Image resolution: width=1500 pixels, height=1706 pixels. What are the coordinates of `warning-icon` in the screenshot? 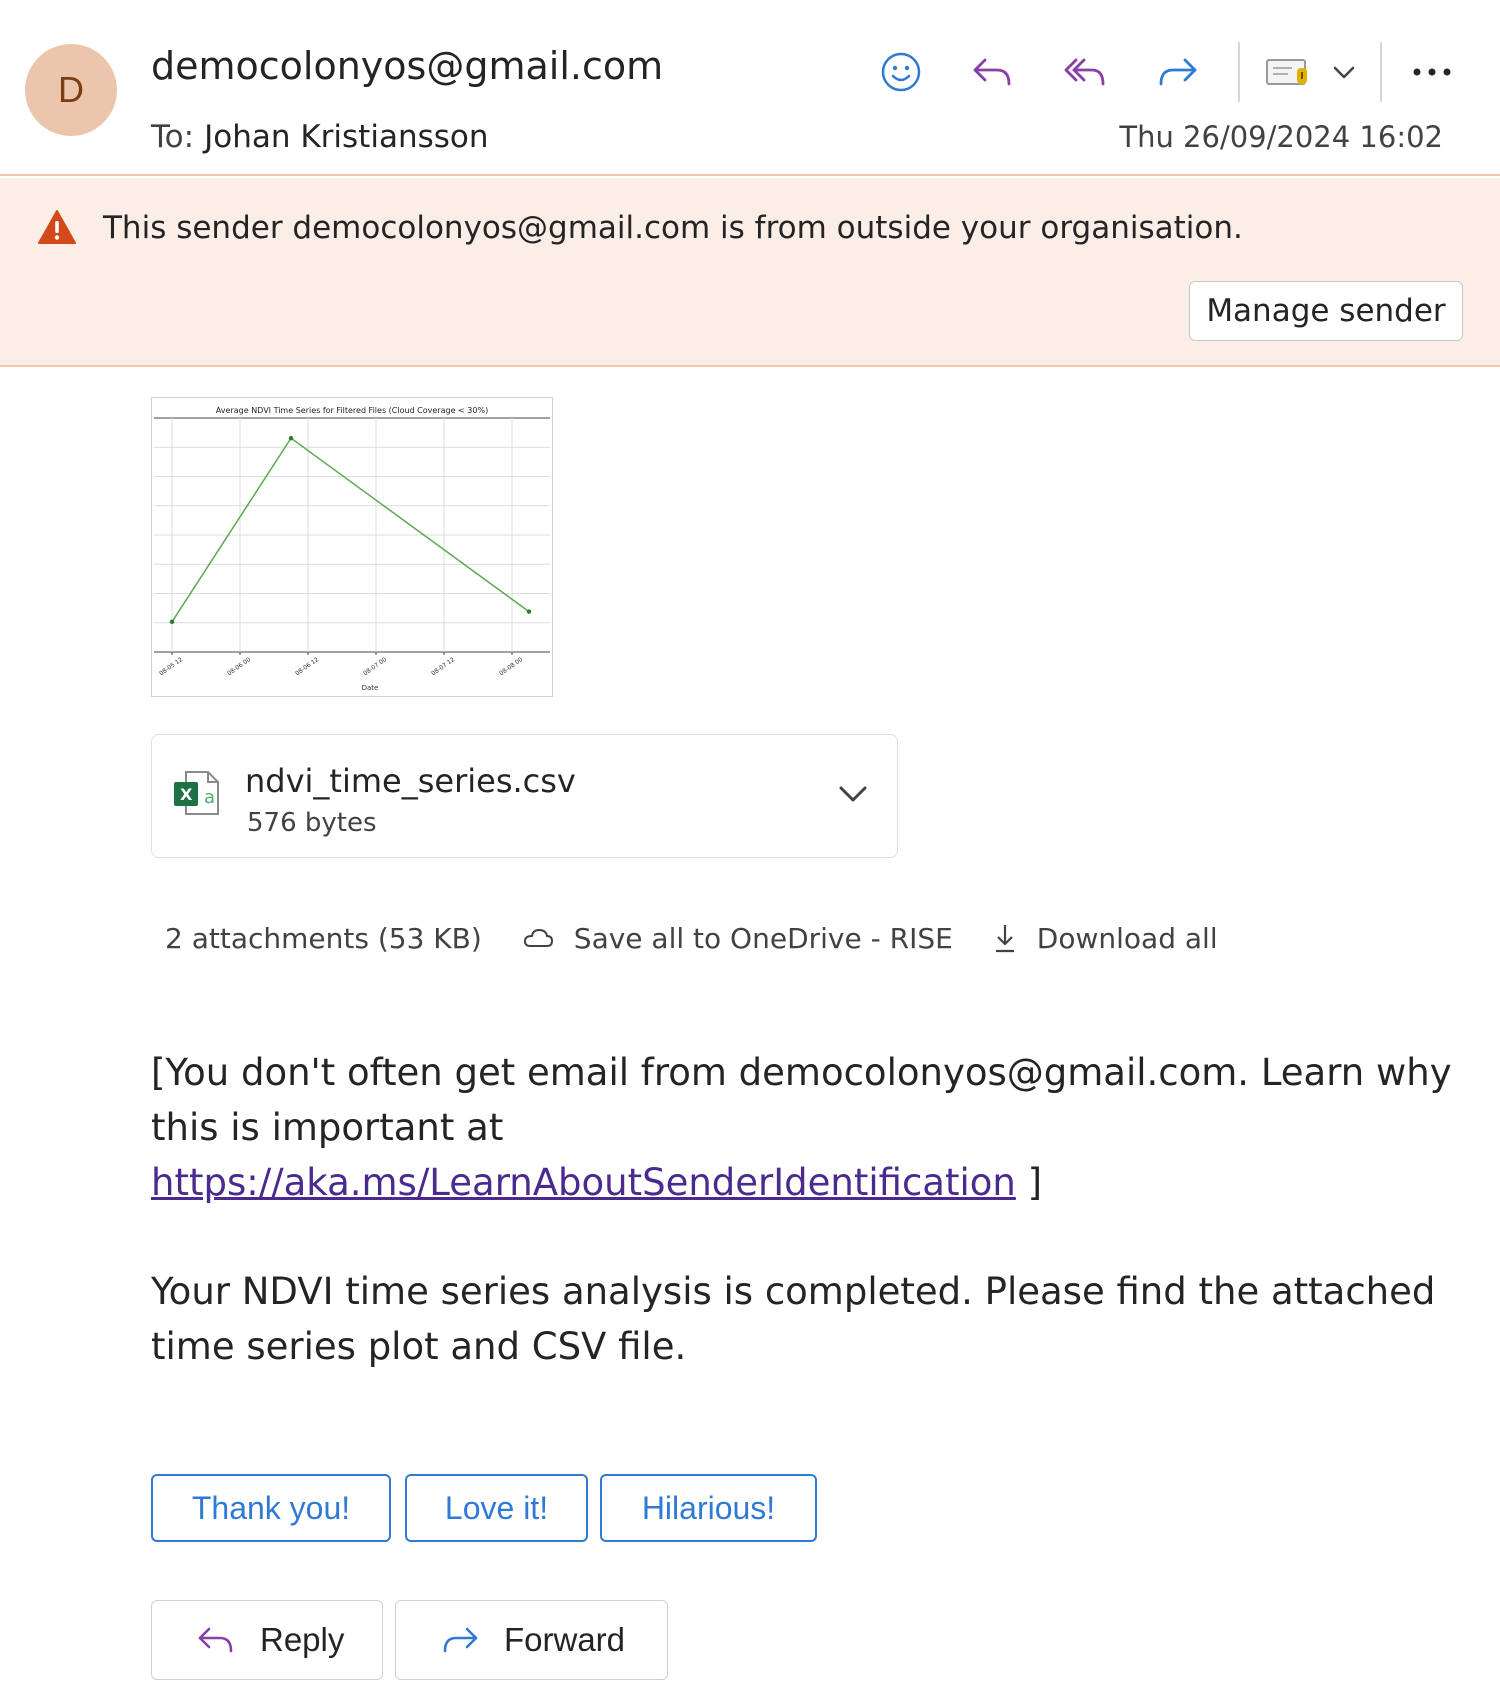 It's located at (57, 227).